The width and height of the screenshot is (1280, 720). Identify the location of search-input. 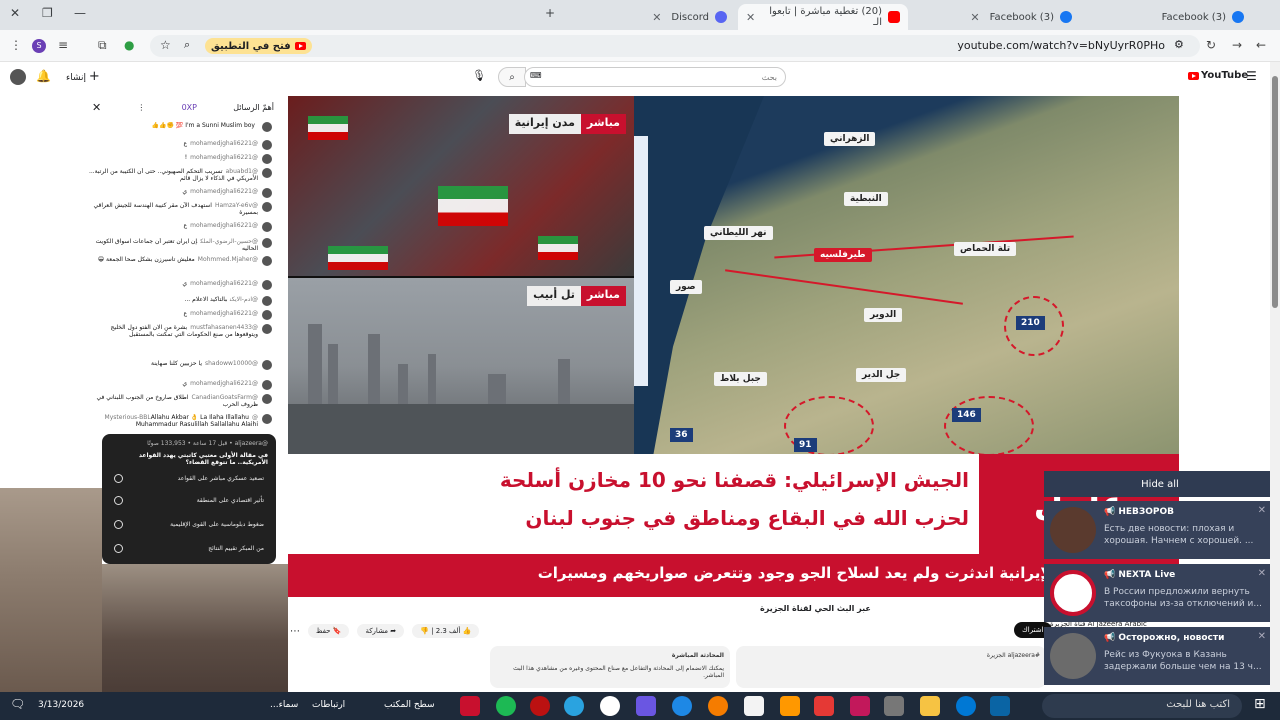
(655, 77).